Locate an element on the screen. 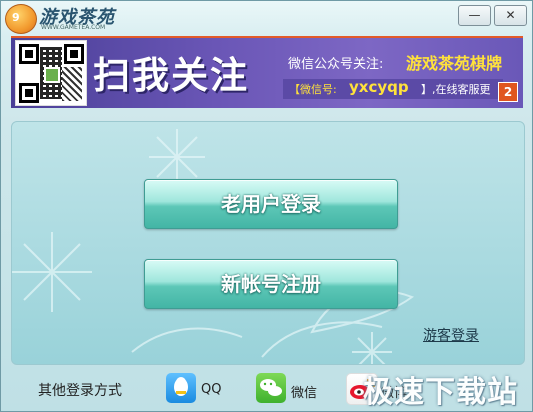 Image resolution: width=533 pixels, height=412 pixels. minimize-button: — is located at coordinates (474, 15).